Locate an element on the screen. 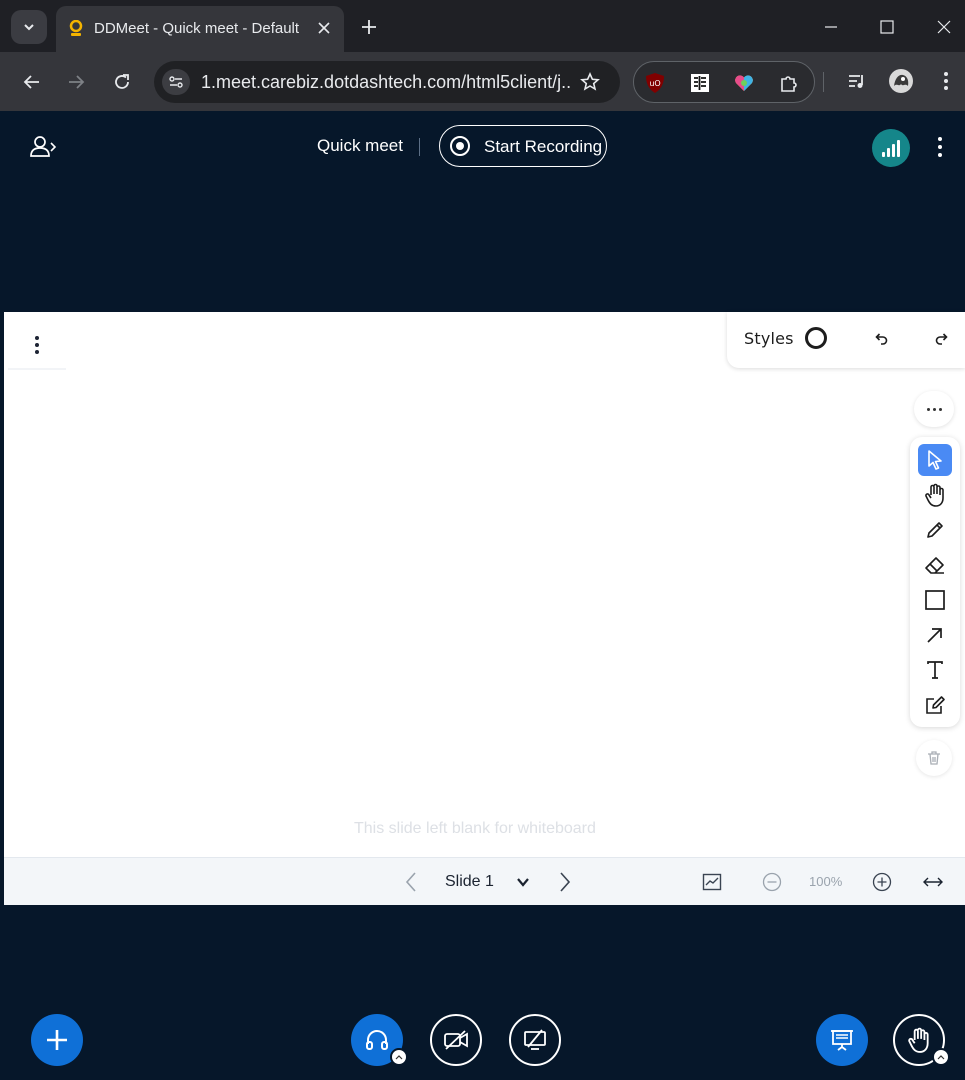  tool-pan is located at coordinates (935, 495).